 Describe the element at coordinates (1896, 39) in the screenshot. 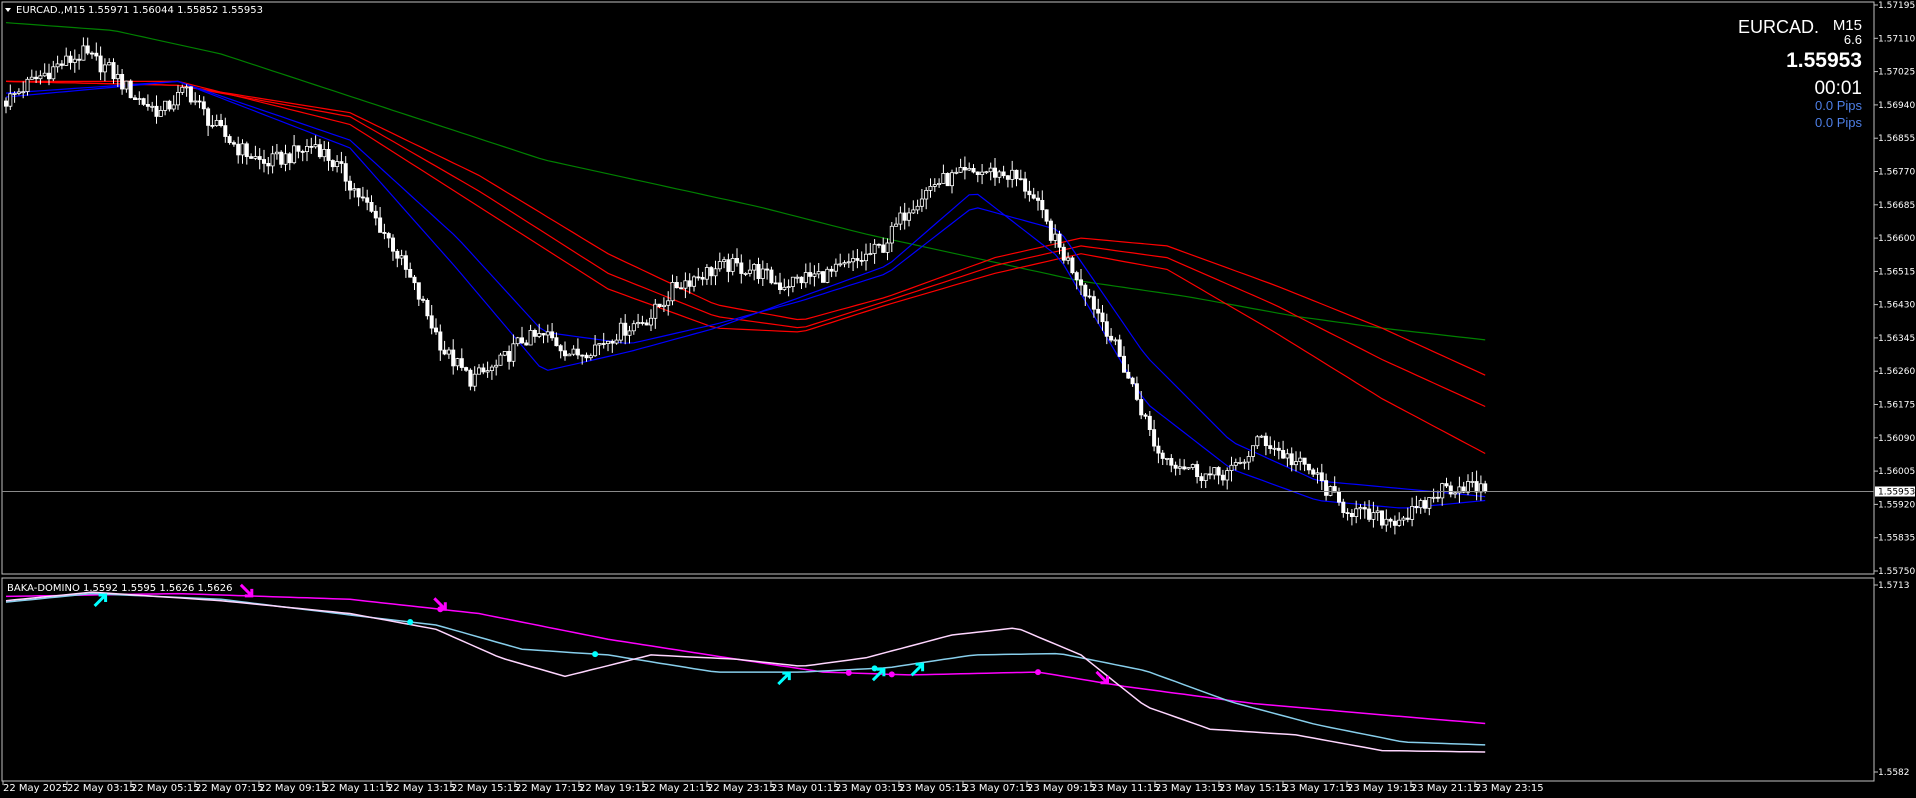

I see `price-tick-label: 1.57110` at that location.